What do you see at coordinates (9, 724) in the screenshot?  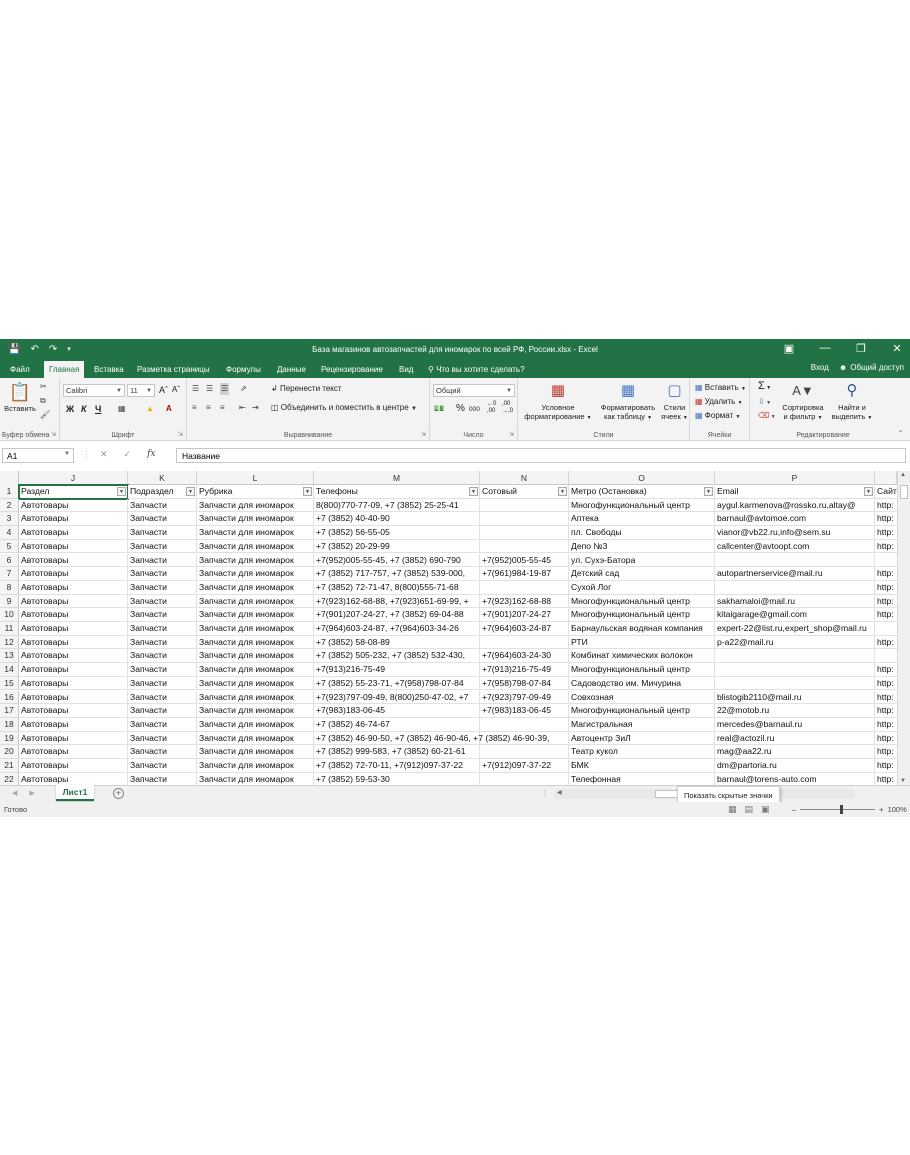 I see `row-header: 18` at bounding box center [9, 724].